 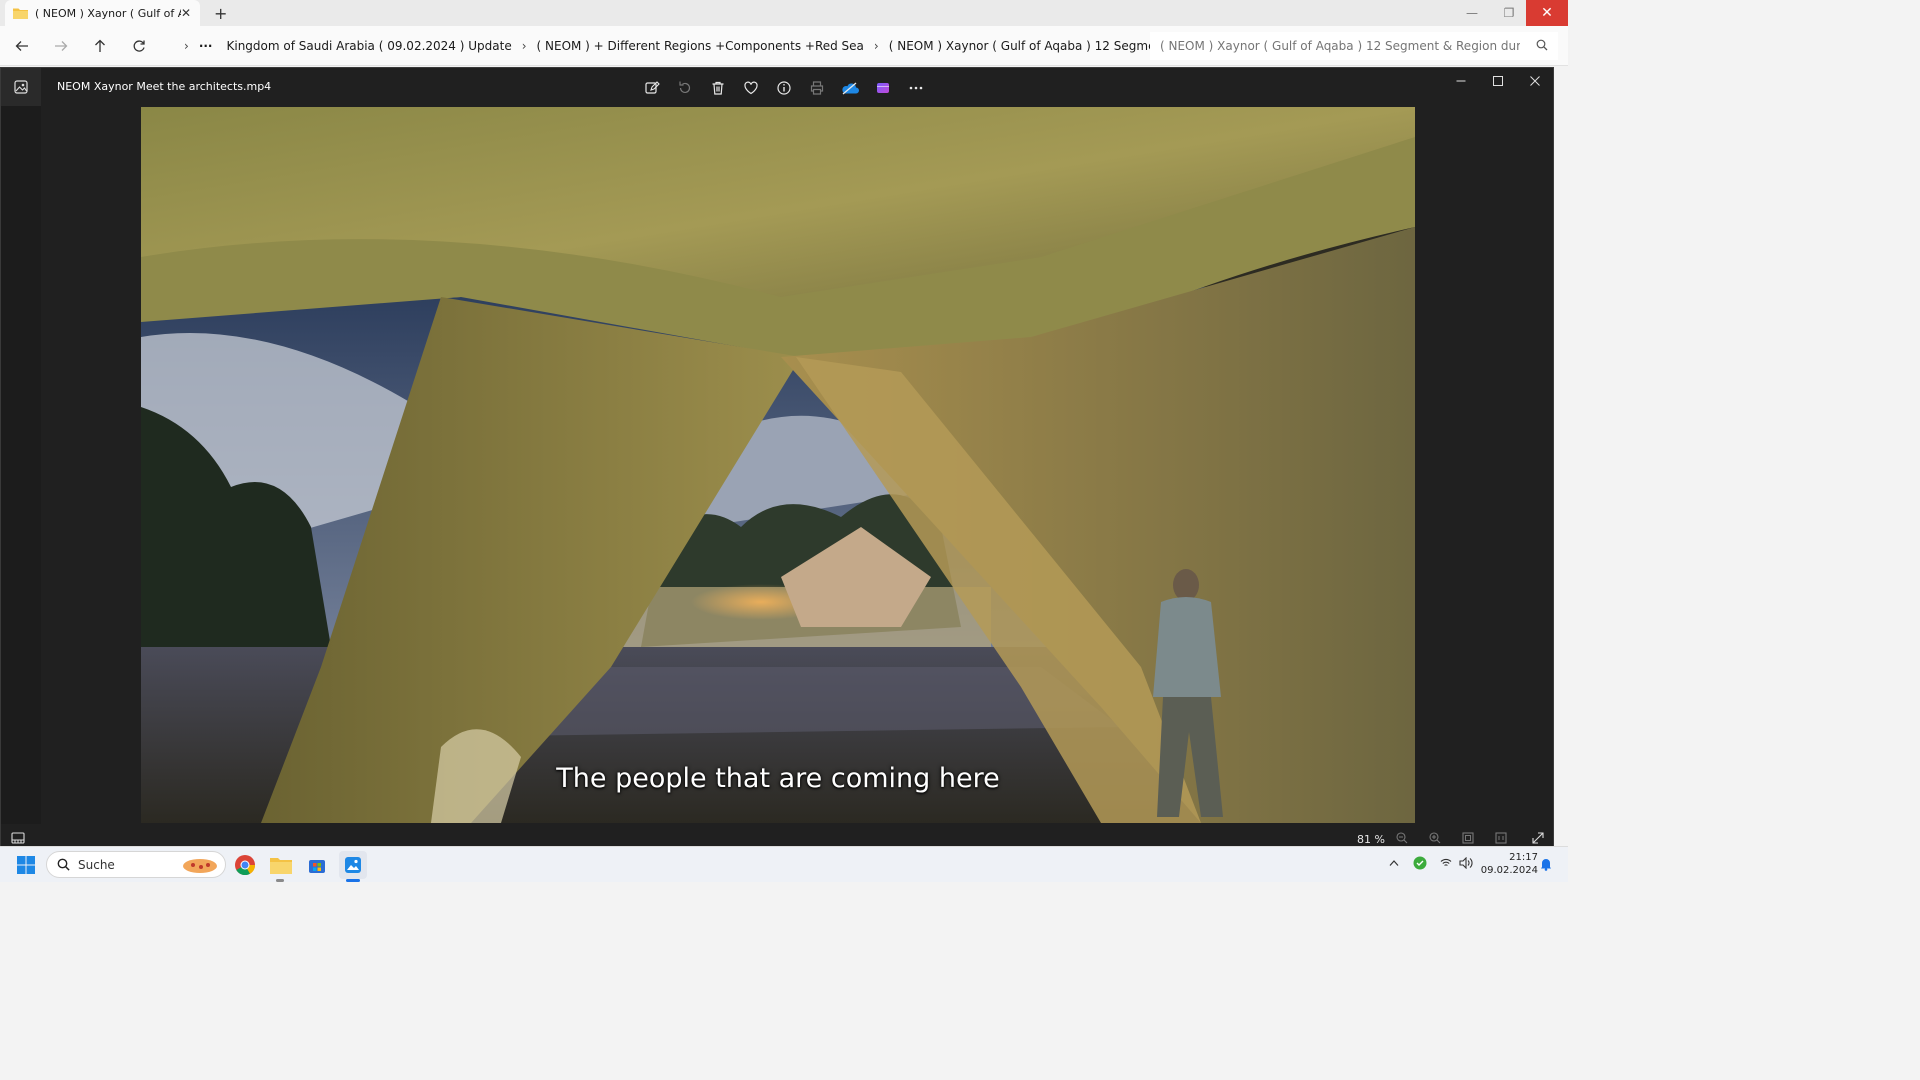 I want to click on chrome-icon, so click(x=245, y=865).